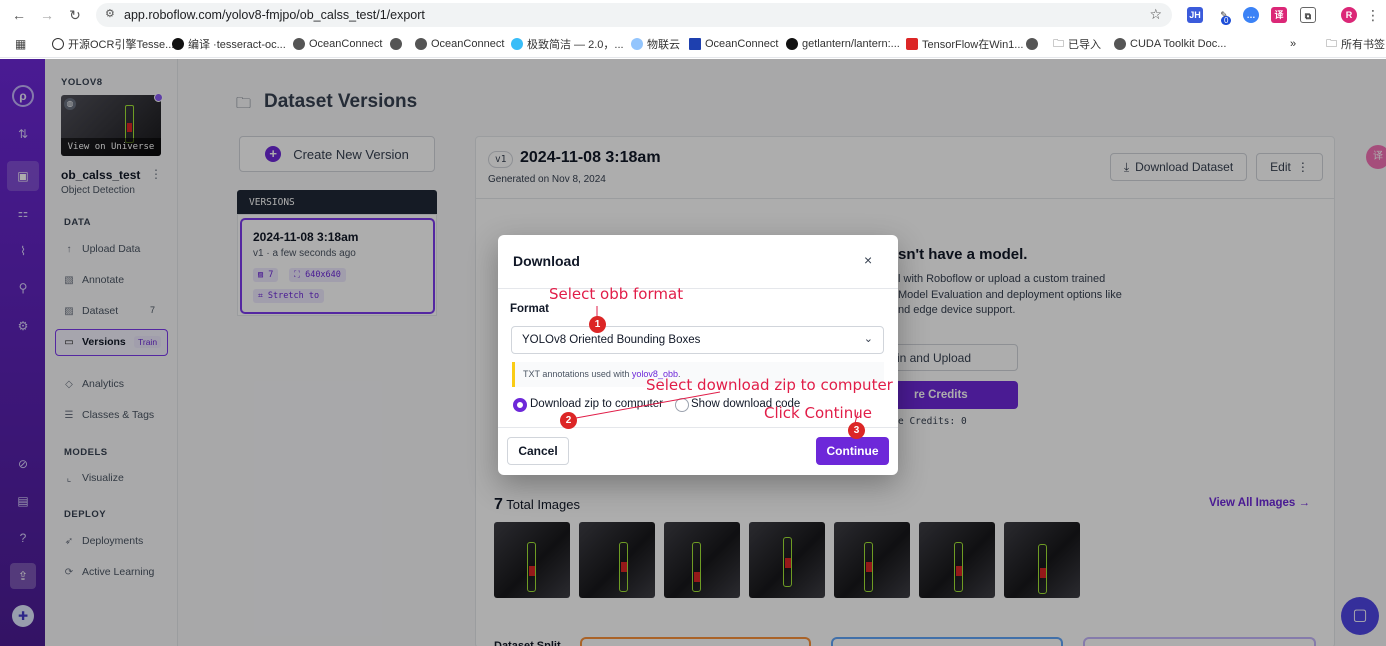  Describe the element at coordinates (818, 413) in the screenshot. I see `annotation-click-continue: Click Continue` at that location.